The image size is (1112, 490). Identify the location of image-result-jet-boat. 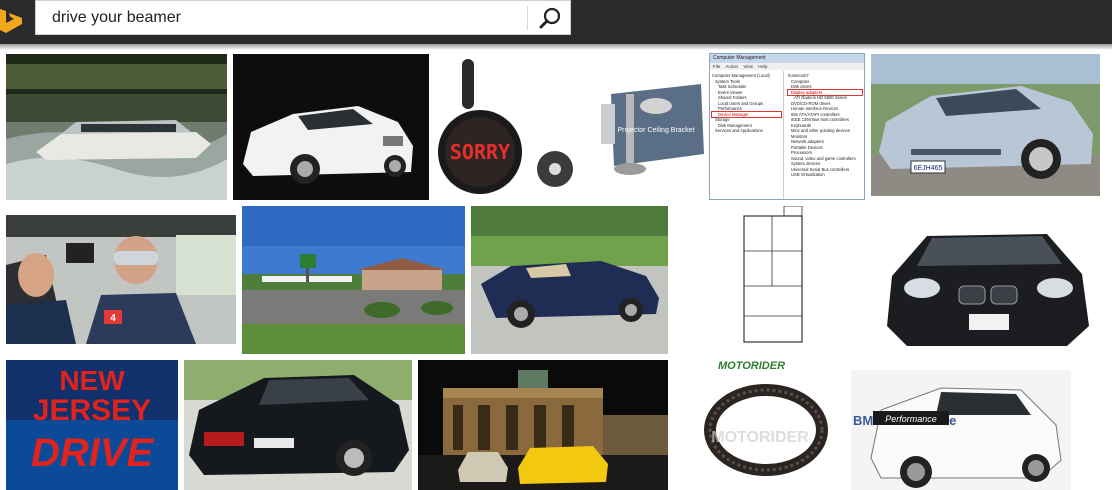
(116, 127).